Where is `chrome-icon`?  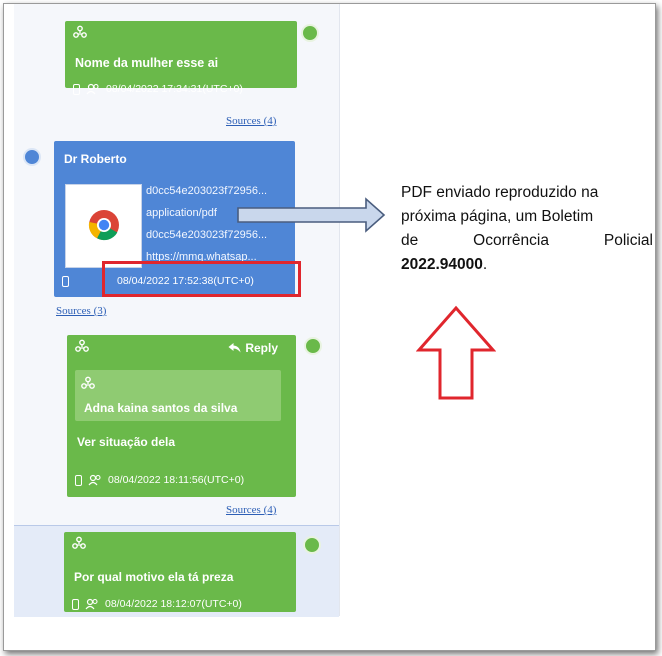 chrome-icon is located at coordinates (103, 225).